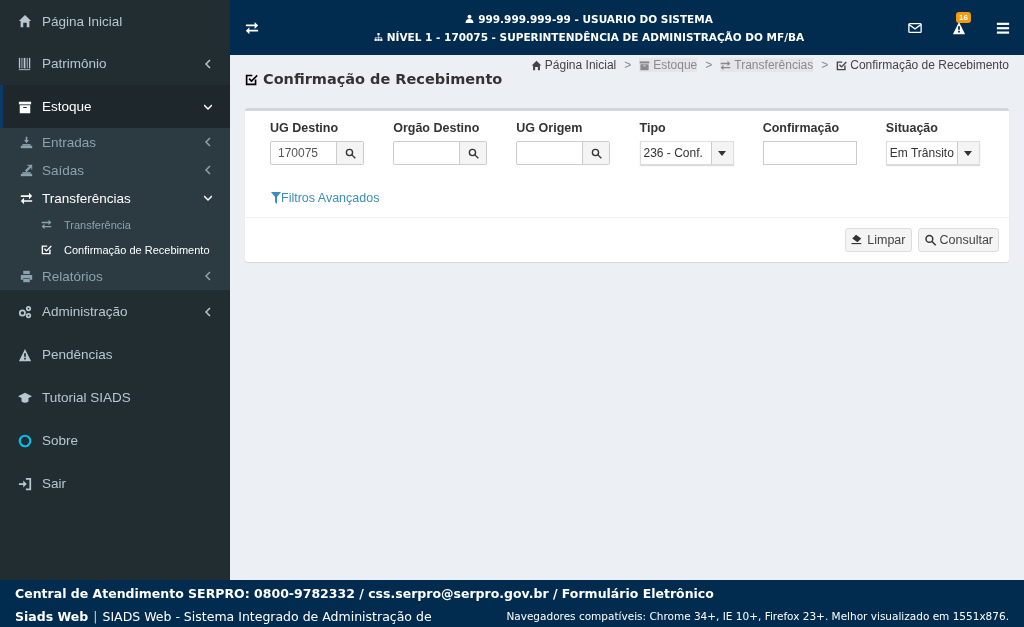 This screenshot has height=627, width=1024. I want to click on search-button: Consultar, so click(958, 240).